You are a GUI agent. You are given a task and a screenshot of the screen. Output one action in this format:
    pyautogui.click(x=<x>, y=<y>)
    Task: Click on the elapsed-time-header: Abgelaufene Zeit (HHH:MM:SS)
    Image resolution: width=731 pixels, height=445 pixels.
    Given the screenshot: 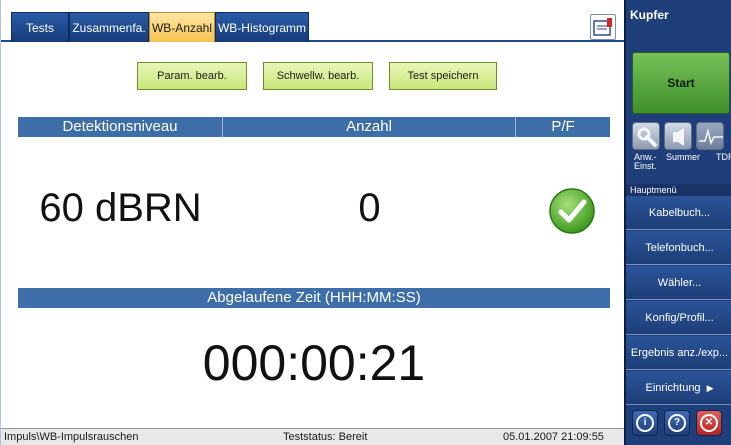 What is the action you would take?
    pyautogui.click(x=314, y=298)
    